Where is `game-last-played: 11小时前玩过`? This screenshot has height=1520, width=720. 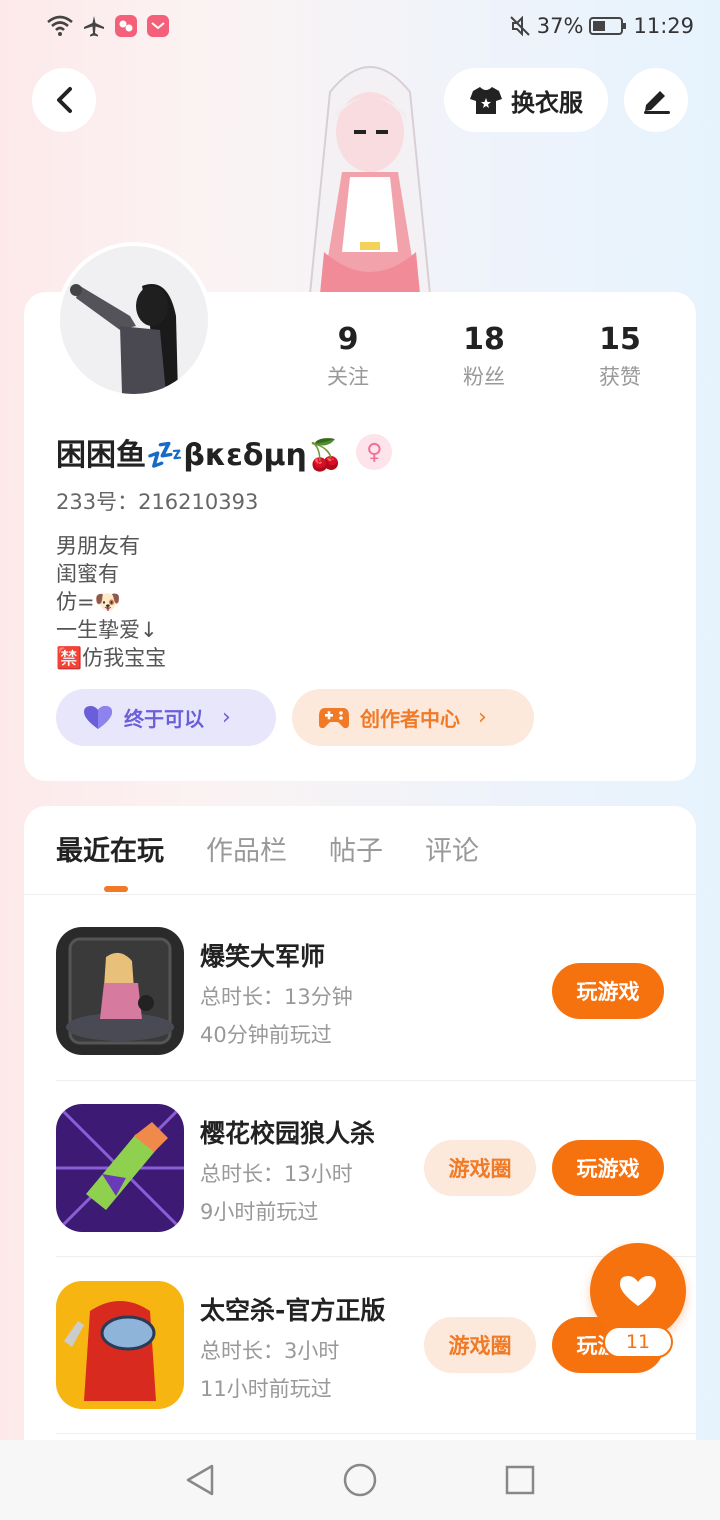
game-last-played: 11小时前玩过 is located at coordinates (266, 1389).